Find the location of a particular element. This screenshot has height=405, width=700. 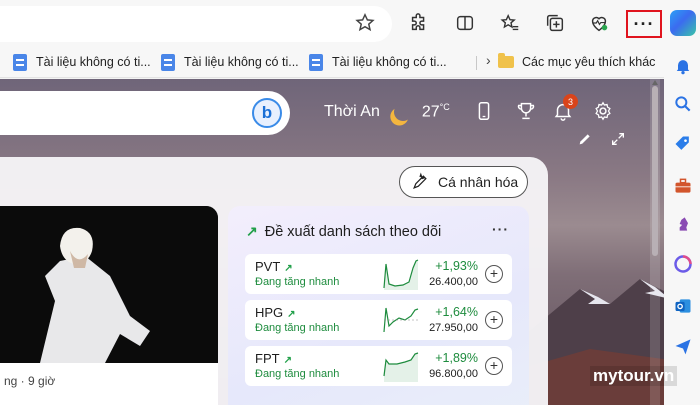

stock-row: FPT ↗ Đang tăng nhanh +1,89% 96.800,00 + is located at coordinates (378, 366).